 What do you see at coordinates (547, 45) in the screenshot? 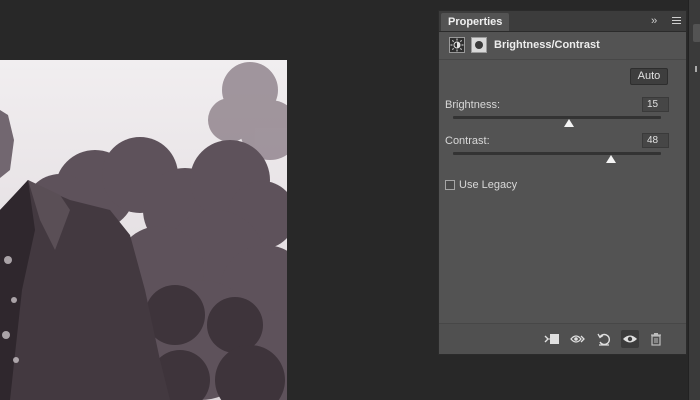
I see `adjustment-title: Brightness/Contrast` at bounding box center [547, 45].